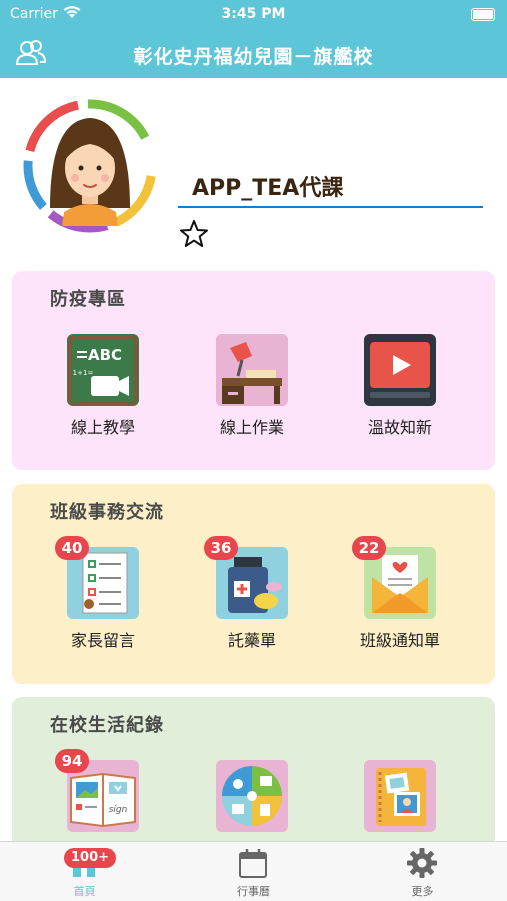 The height and width of the screenshot is (901, 507). I want to click on header-bar: 彰化史丹福幼兒園－旗艦校, so click(253, 53).